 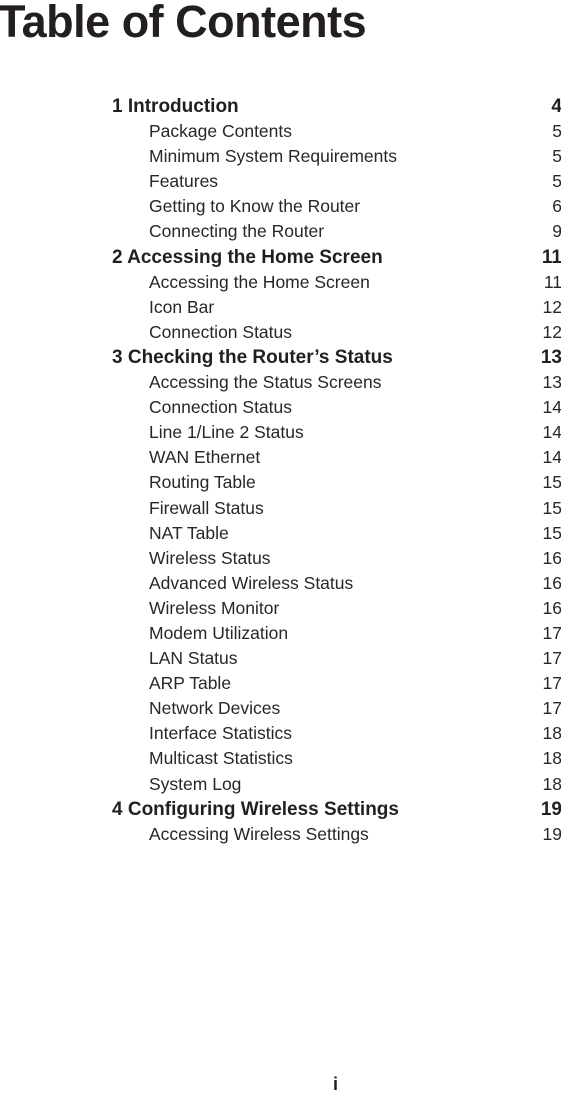 What do you see at coordinates (205, 457) in the screenshot?
I see `toc-entry-title: WAN Ethernet` at bounding box center [205, 457].